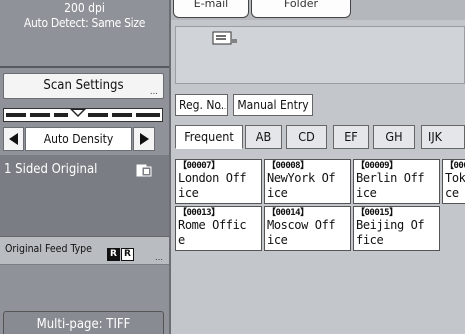 This screenshot has height=334, width=465. What do you see at coordinates (394, 137) in the screenshot?
I see `tab-gh: GH` at bounding box center [394, 137].